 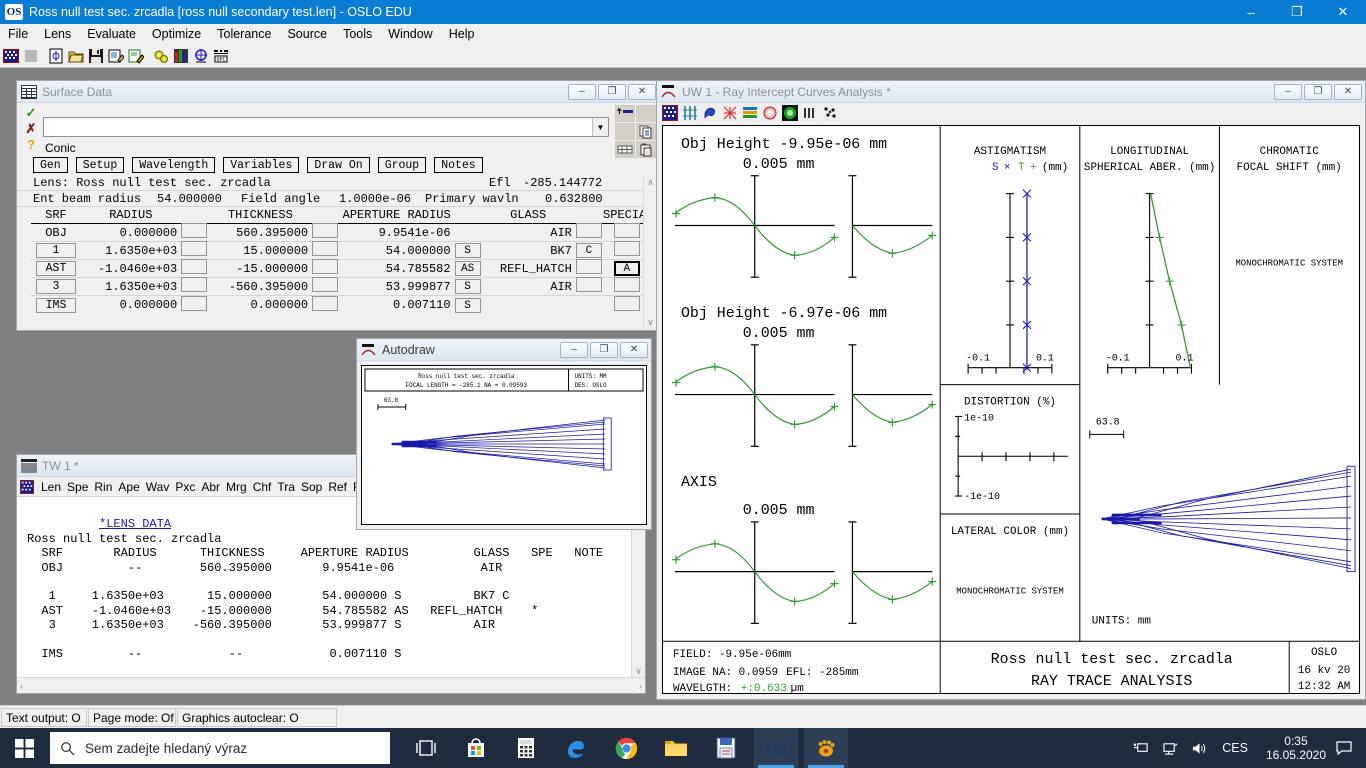 What do you see at coordinates (100, 165) in the screenshot?
I see `setup-button: Setup` at bounding box center [100, 165].